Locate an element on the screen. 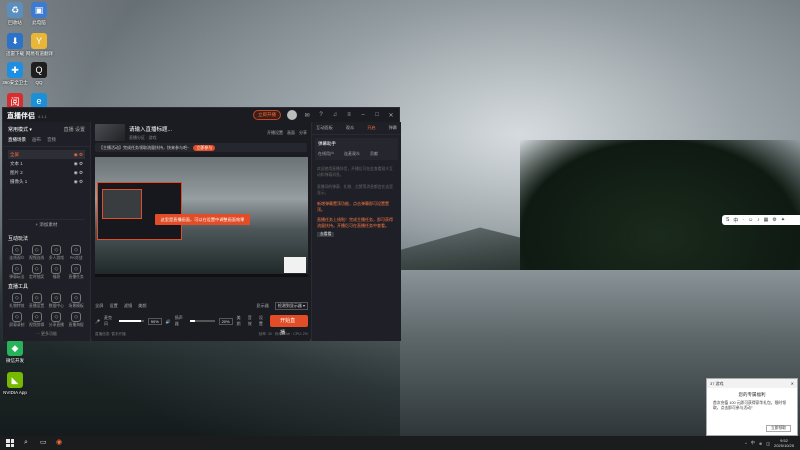  scene-item: 图片 2 ◉ ⚙ is located at coordinates (46, 172).